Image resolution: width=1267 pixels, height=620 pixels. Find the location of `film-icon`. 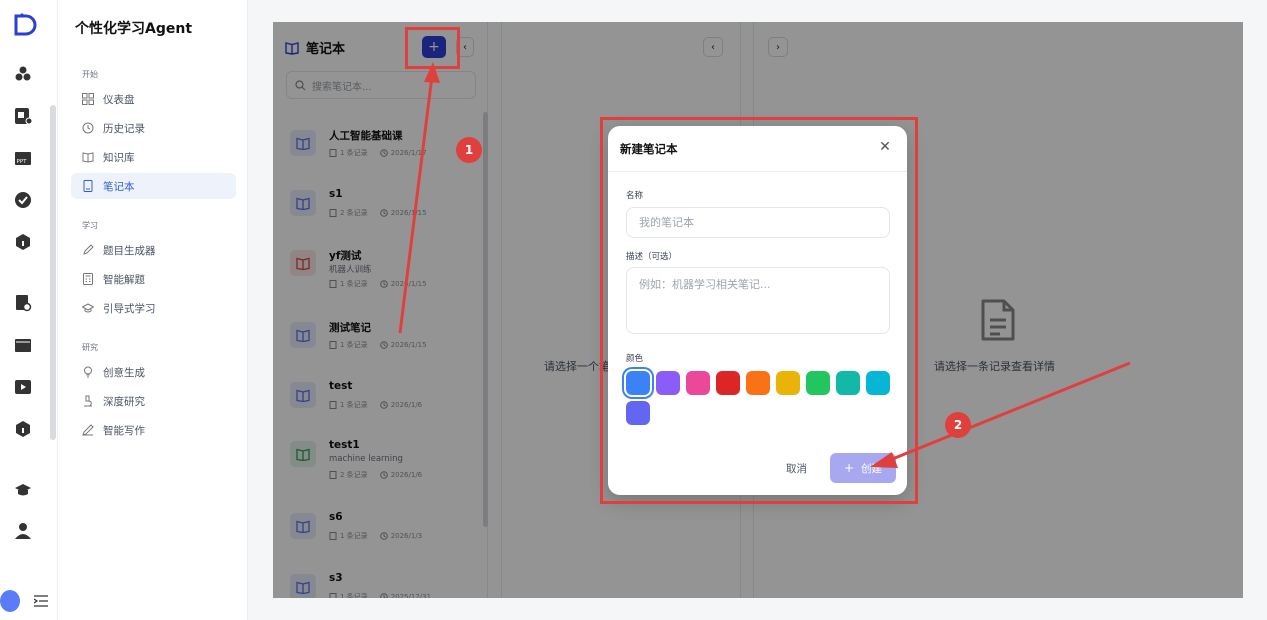

film-icon is located at coordinates (23, 345).